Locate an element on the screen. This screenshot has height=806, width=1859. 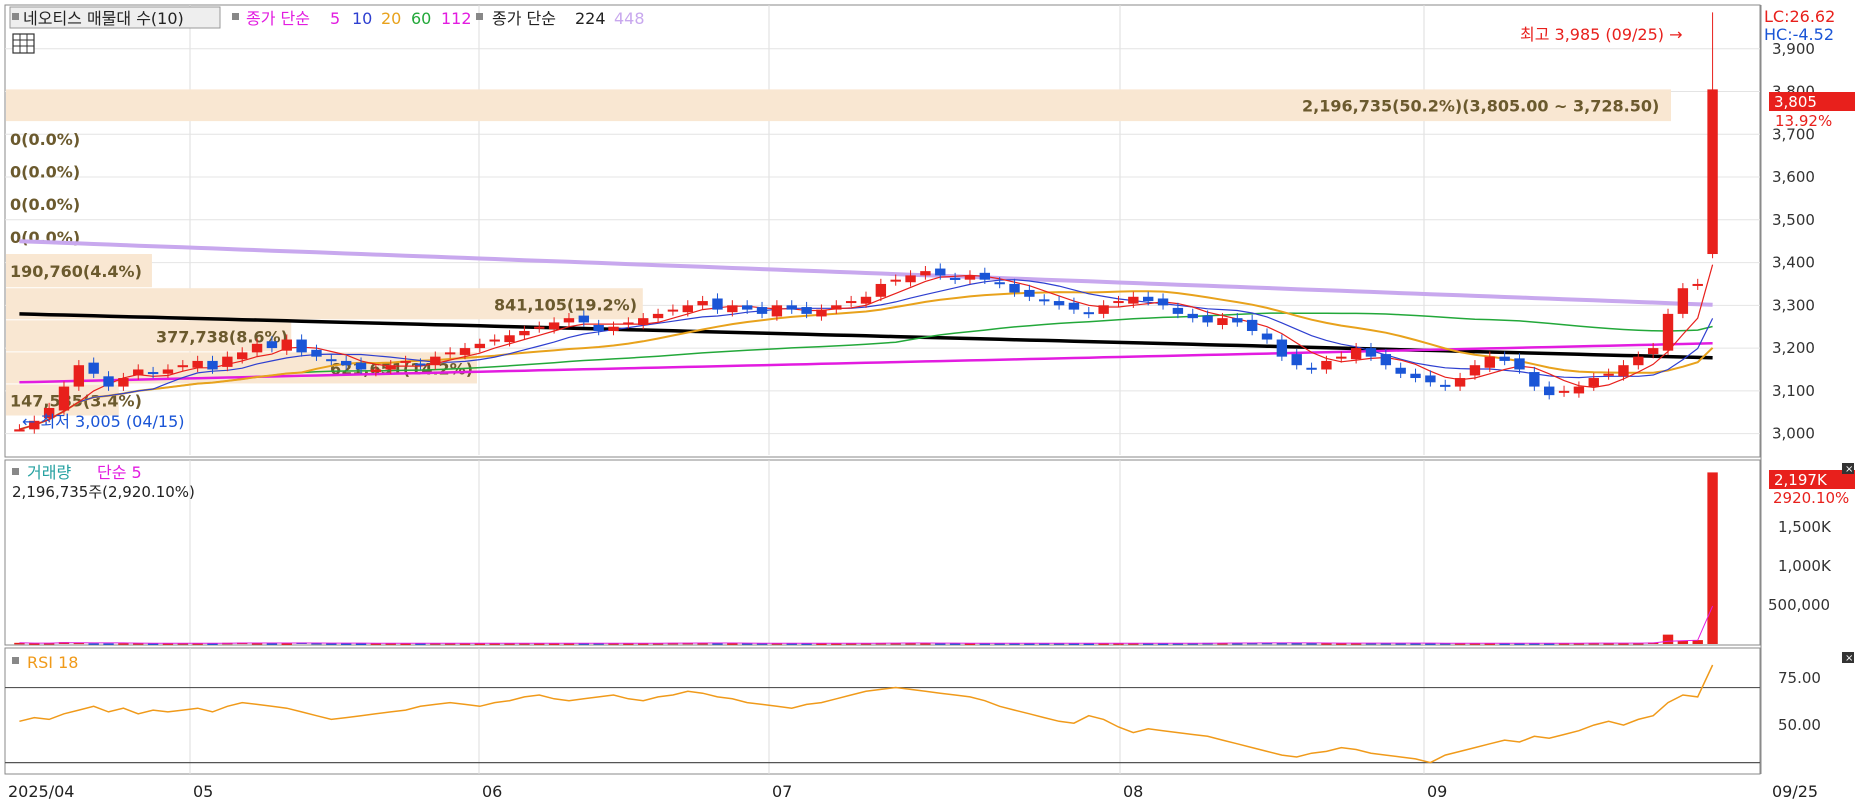
rsi-legend: RSI 18 is located at coordinates (52, 662).